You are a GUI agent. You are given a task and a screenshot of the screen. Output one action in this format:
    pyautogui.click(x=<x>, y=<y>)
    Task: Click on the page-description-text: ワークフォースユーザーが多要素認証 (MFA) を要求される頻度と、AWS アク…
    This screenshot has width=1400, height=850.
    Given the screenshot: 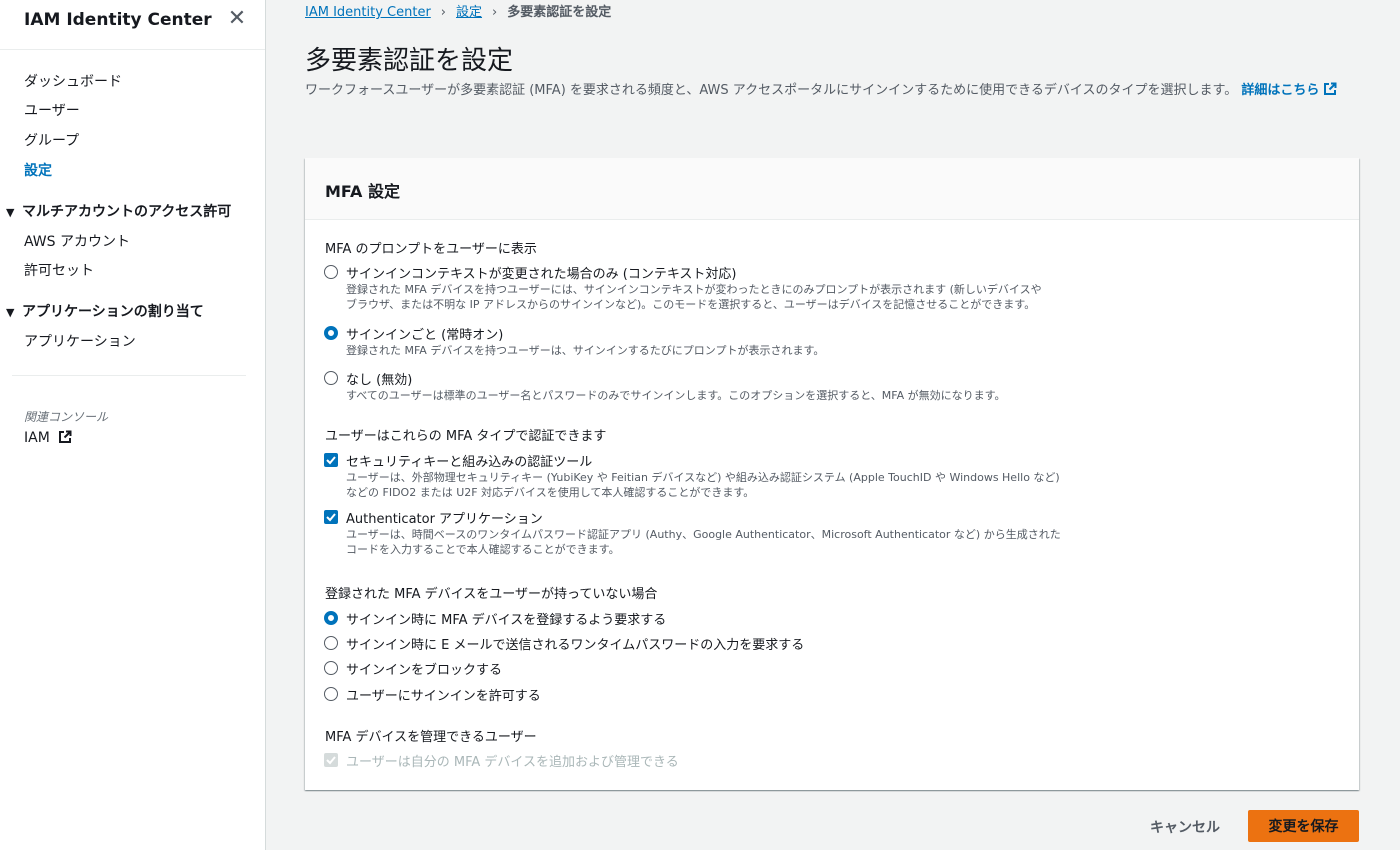 What is the action you would take?
    pyautogui.click(x=771, y=90)
    